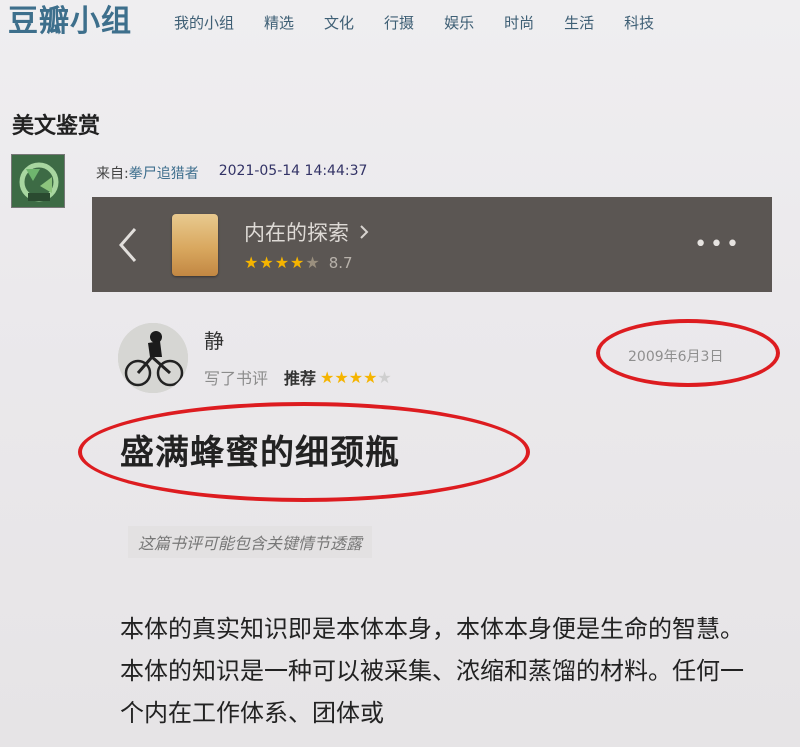 The image size is (800, 747). Describe the element at coordinates (429, 22) in the screenshot. I see `nav-menu: 我的小组 精选 文化 行摄 娱乐 时尚 生活 科技` at that location.